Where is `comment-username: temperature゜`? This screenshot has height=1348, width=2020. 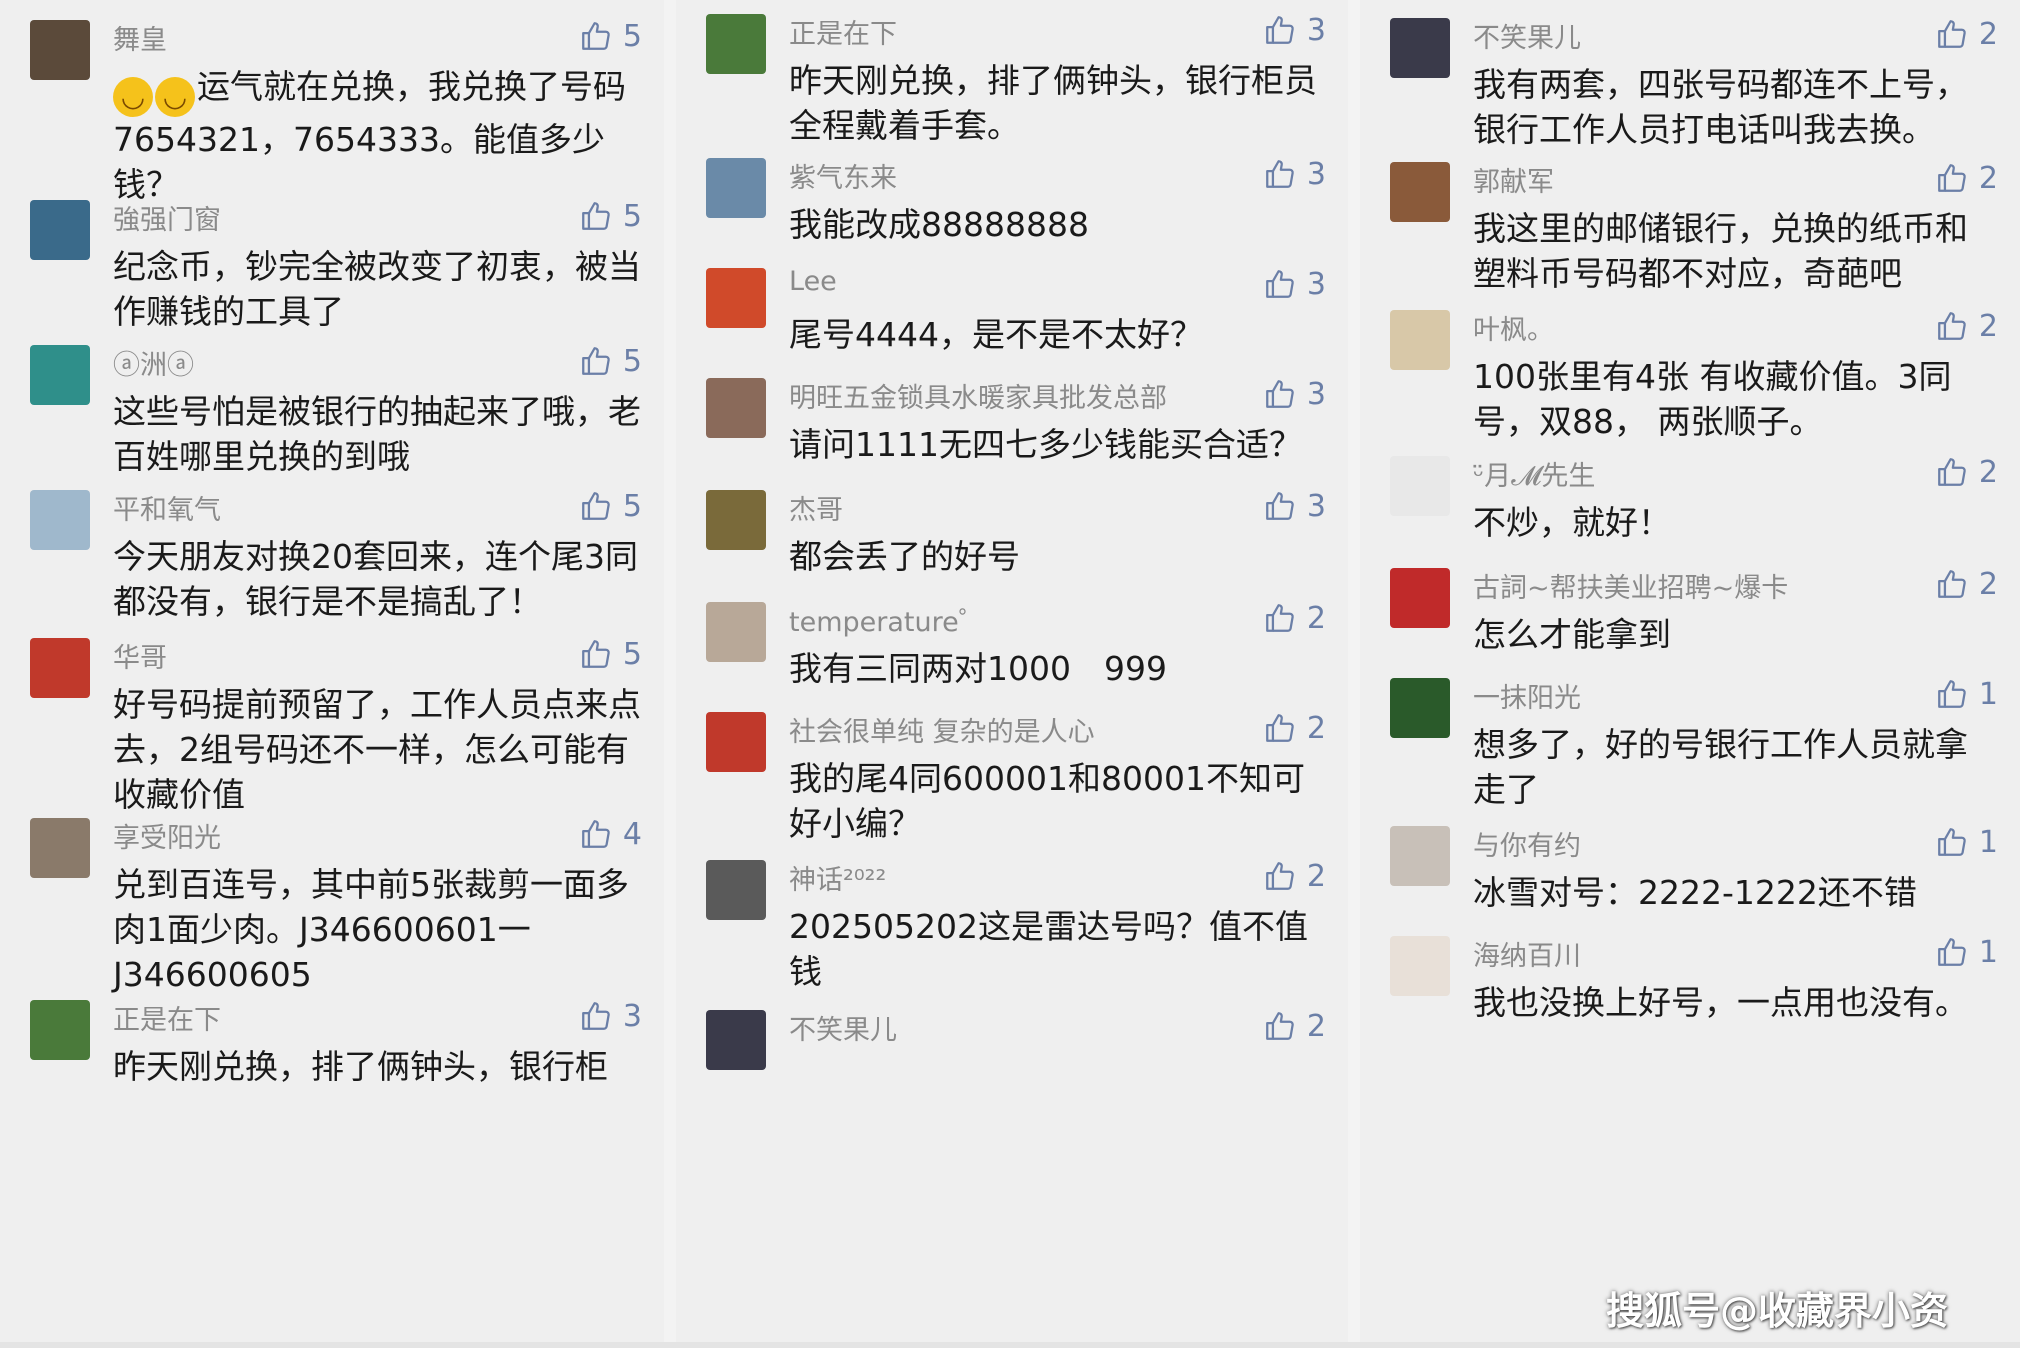
comment-username: temperature゜ is located at coordinates (887, 619).